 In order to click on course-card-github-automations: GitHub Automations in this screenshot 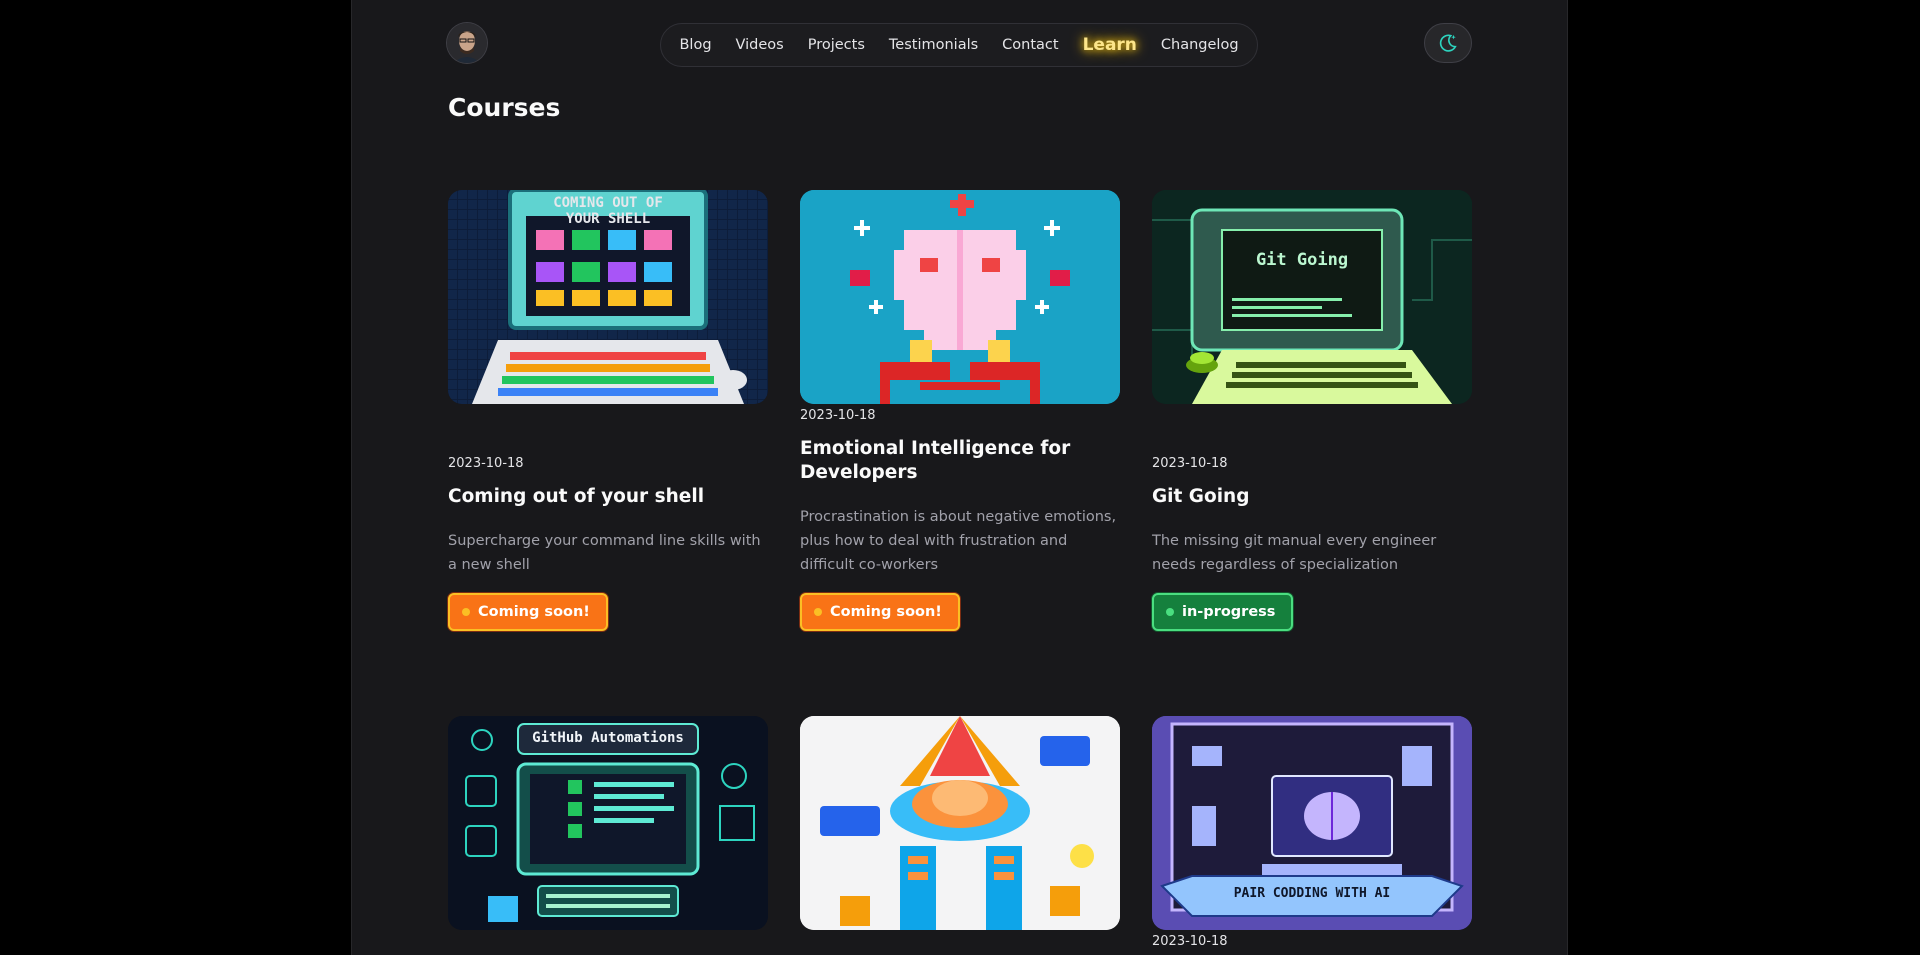, I will do `click(608, 823)`.